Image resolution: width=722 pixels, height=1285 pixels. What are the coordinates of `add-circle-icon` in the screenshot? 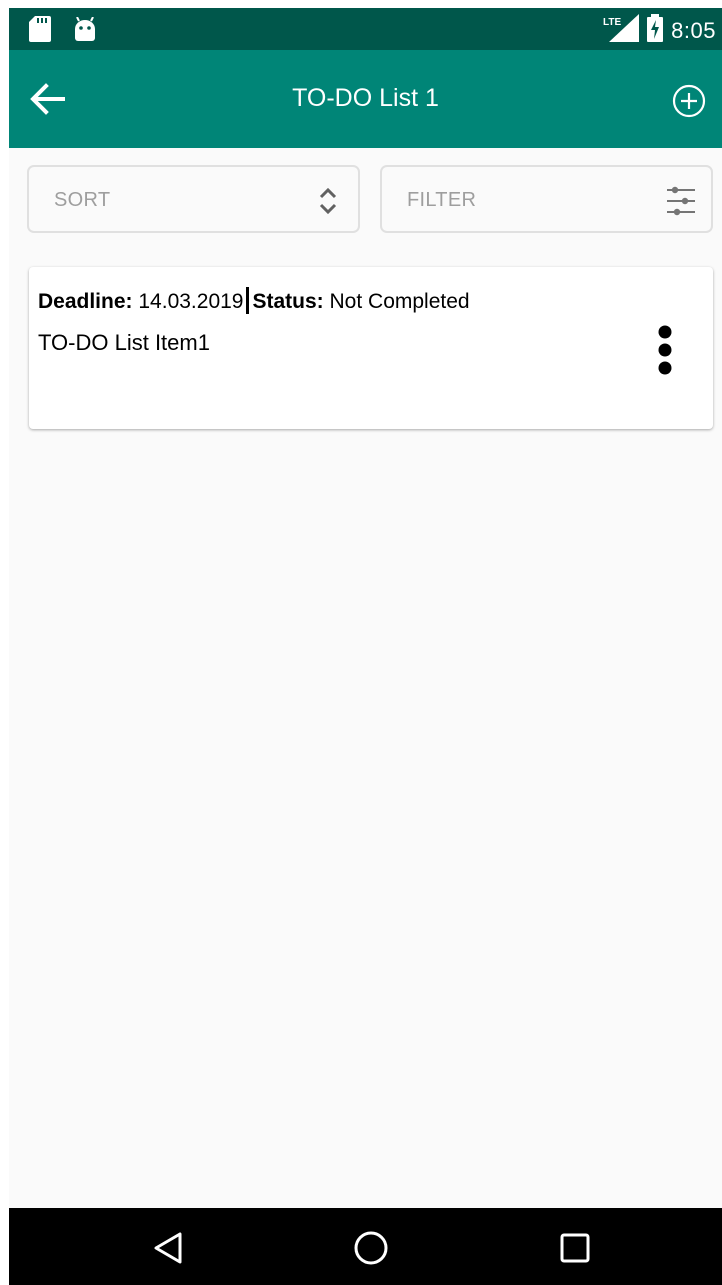 It's located at (689, 101).